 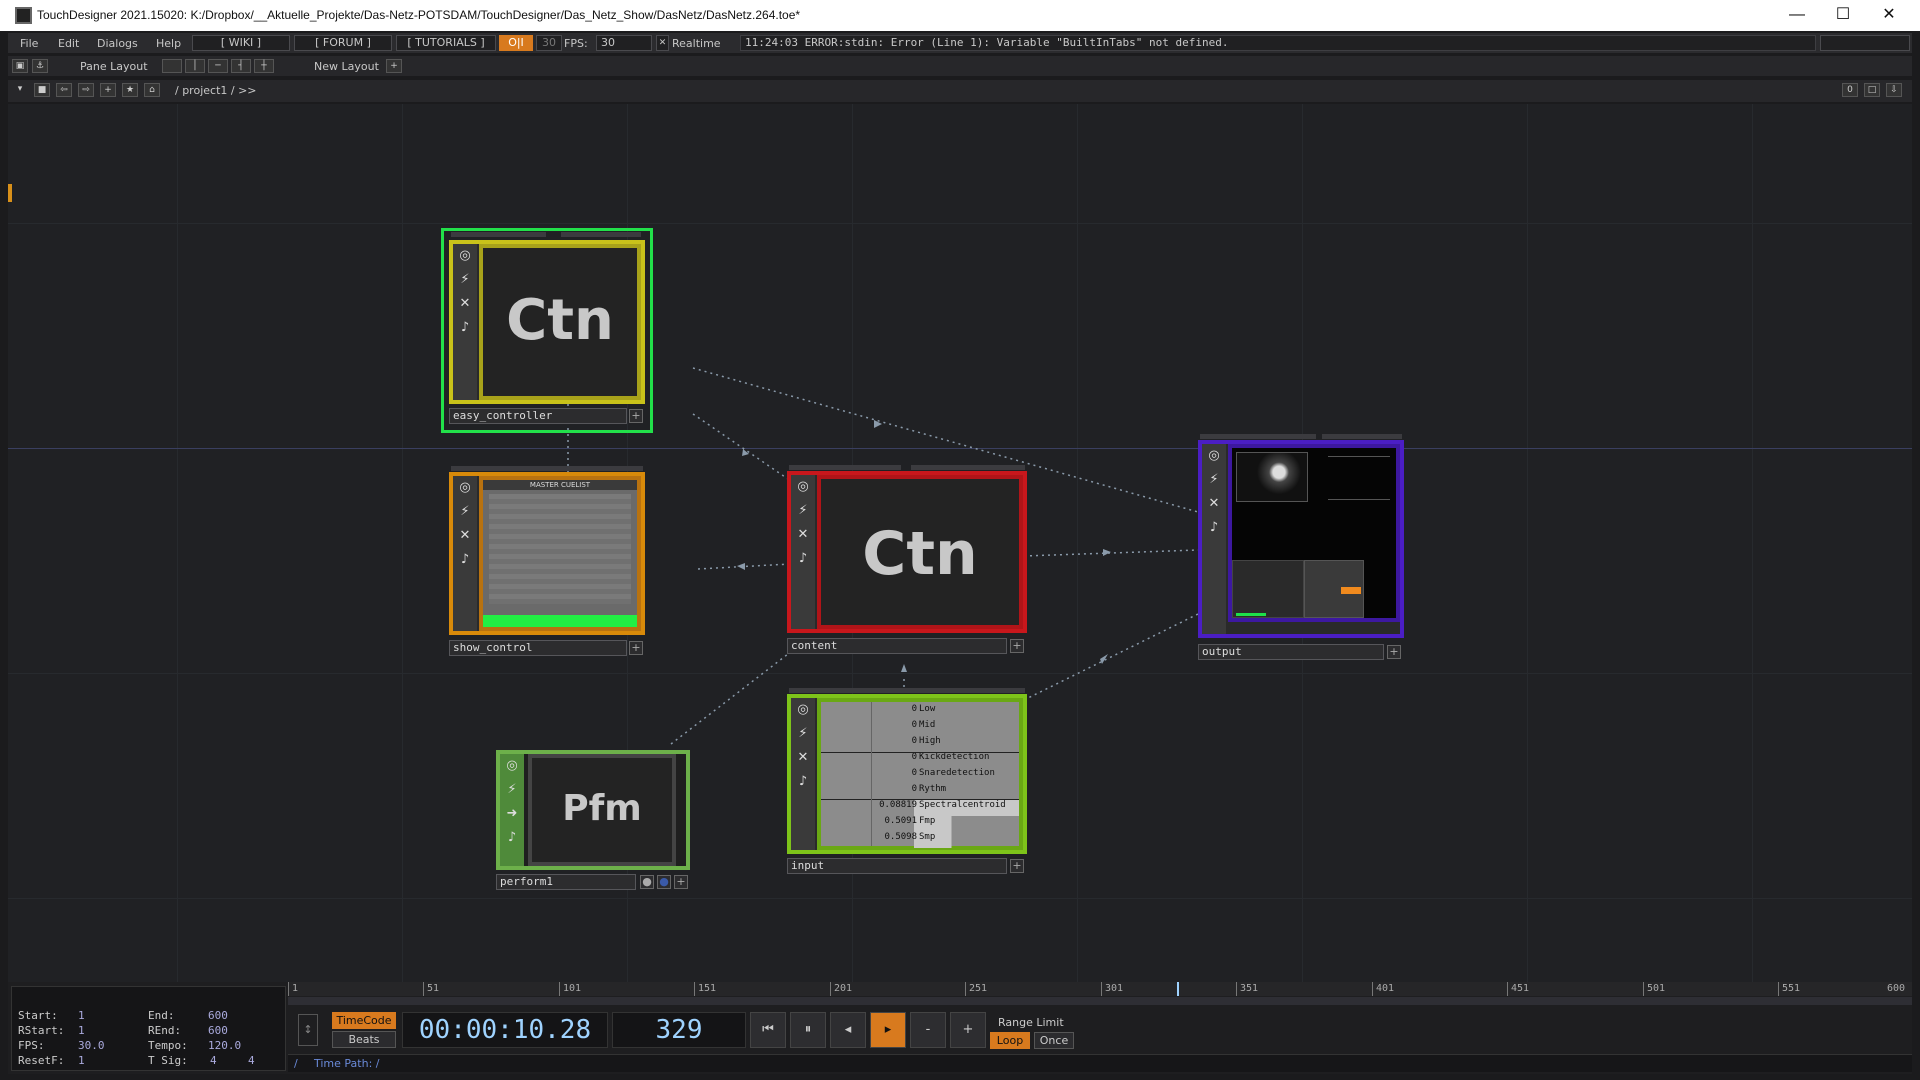 I want to click on tutorials-button: [ TUTORIALS ], so click(x=446, y=43).